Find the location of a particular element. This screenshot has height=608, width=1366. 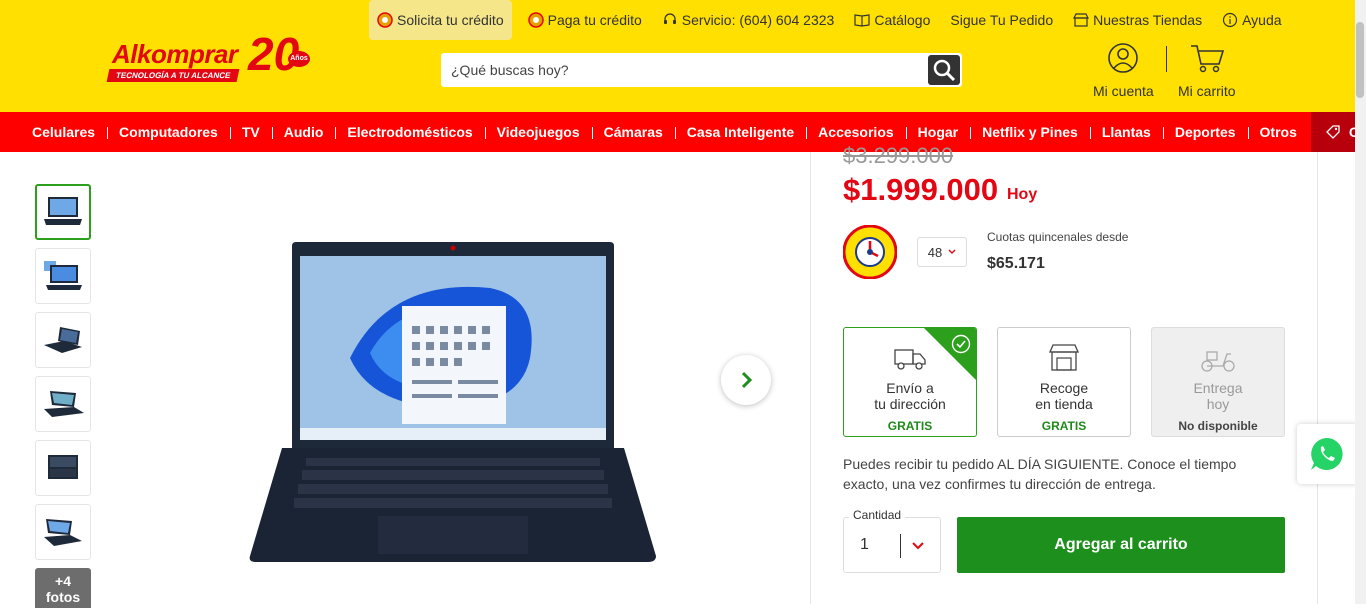

logo-anniversary-label: Años is located at coordinates (299, 59).